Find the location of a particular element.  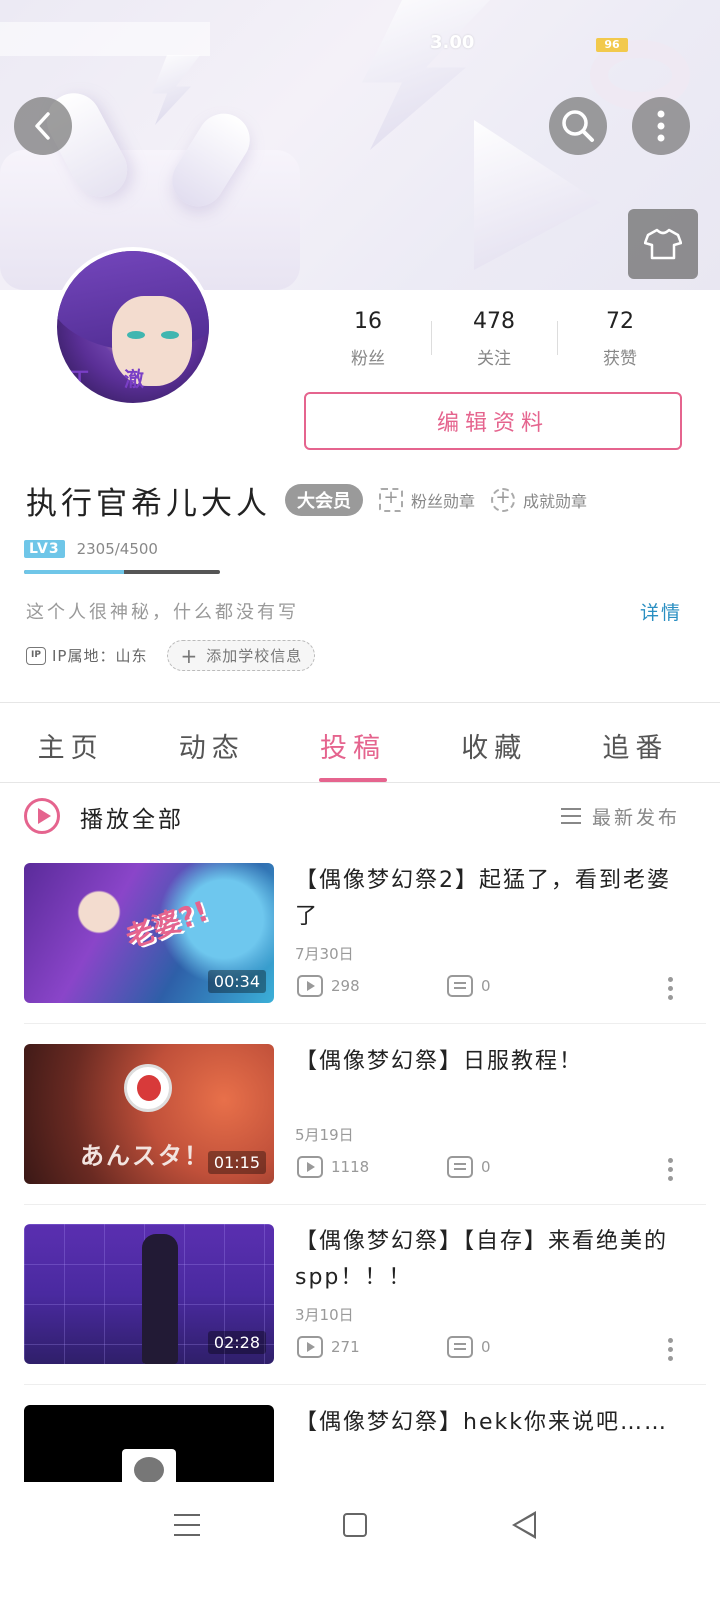

achievement-medal-button: 成就勋章 is located at coordinates (539, 499).